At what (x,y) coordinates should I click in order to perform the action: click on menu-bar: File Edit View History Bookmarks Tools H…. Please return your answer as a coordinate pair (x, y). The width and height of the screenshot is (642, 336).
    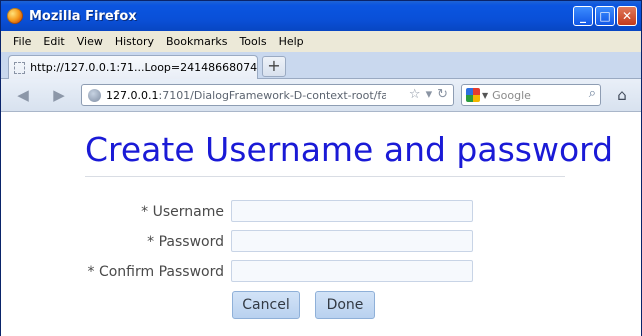
    Looking at the image, I should click on (321, 41).